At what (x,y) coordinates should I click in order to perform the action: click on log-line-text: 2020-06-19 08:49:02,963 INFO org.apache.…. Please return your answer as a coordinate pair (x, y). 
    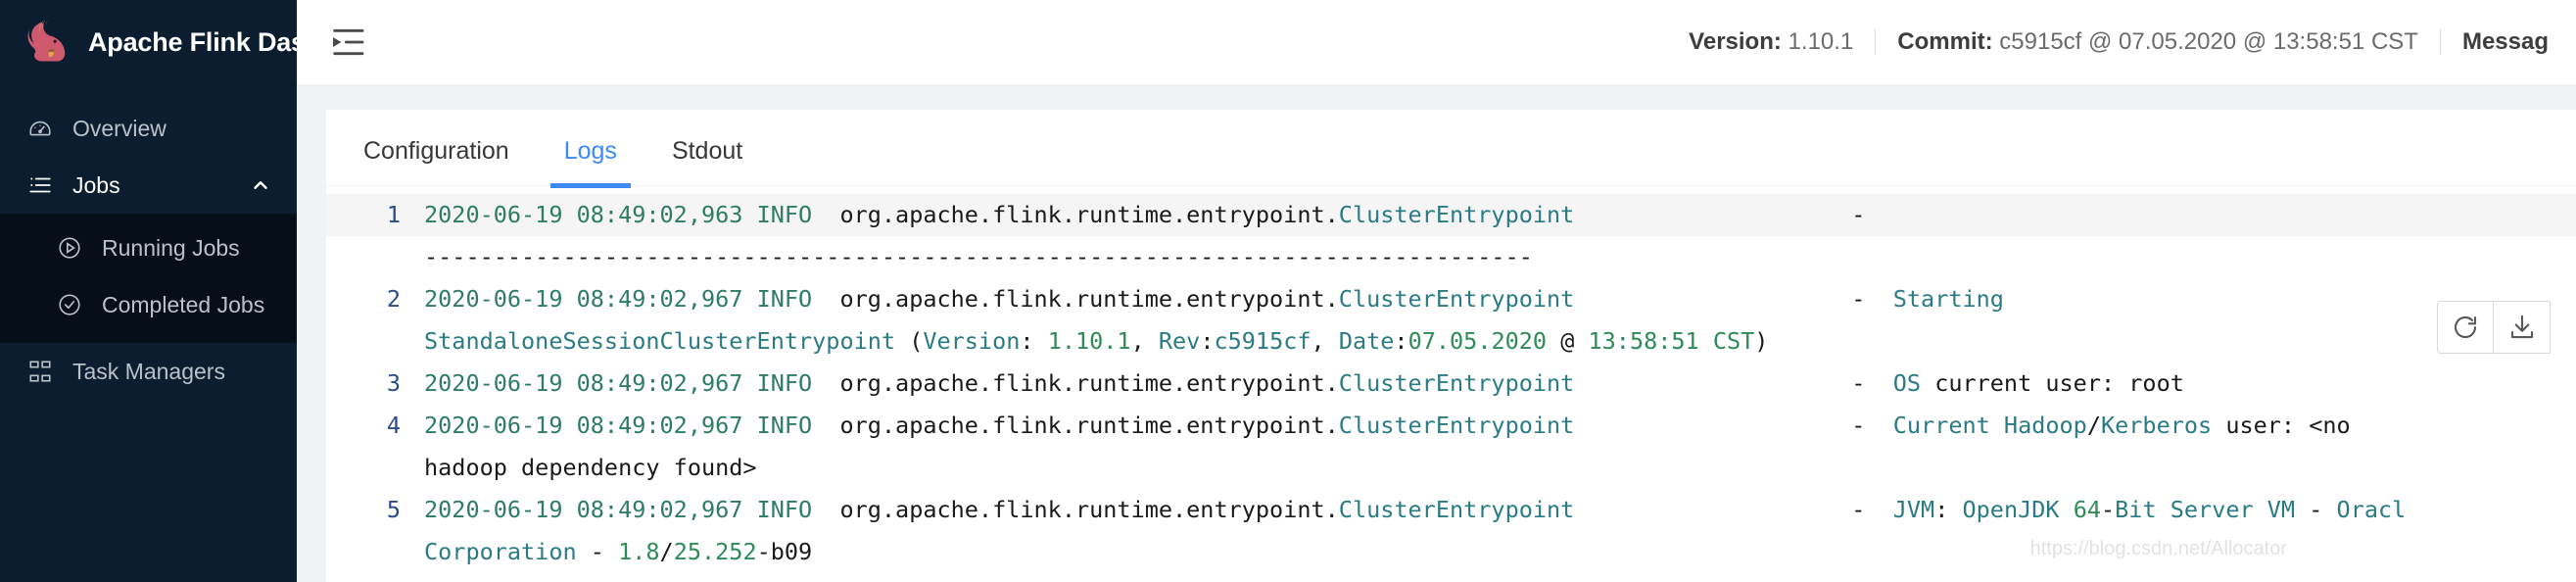
    Looking at the image, I should click on (1496, 215).